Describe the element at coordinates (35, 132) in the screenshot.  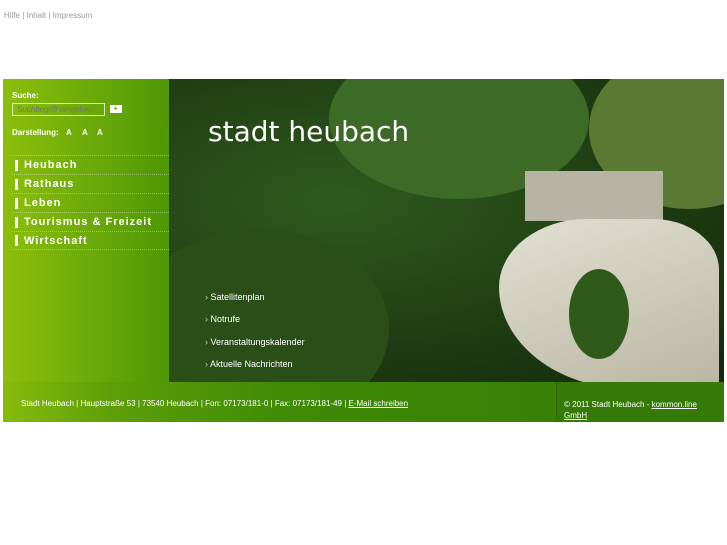
I see `display-label: Darstellung:` at that location.